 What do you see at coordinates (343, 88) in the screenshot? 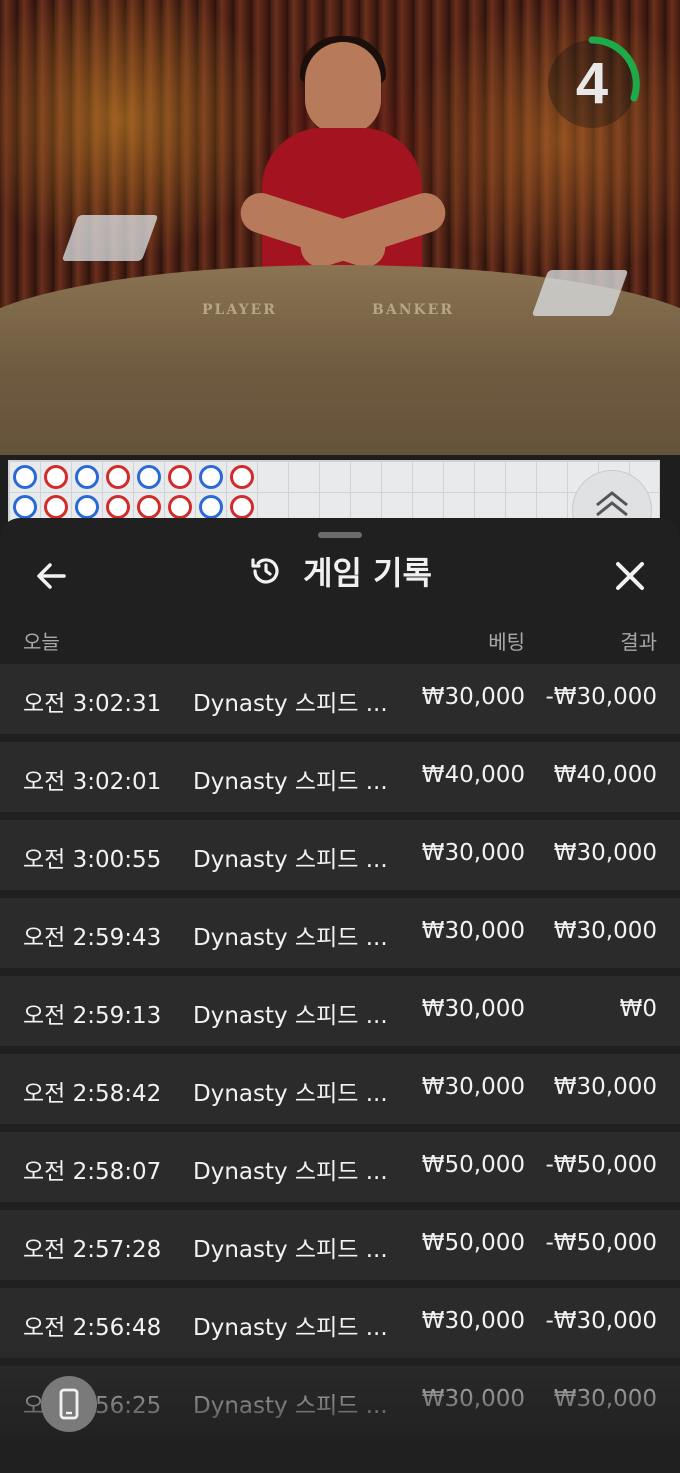
I see `dealer-head` at bounding box center [343, 88].